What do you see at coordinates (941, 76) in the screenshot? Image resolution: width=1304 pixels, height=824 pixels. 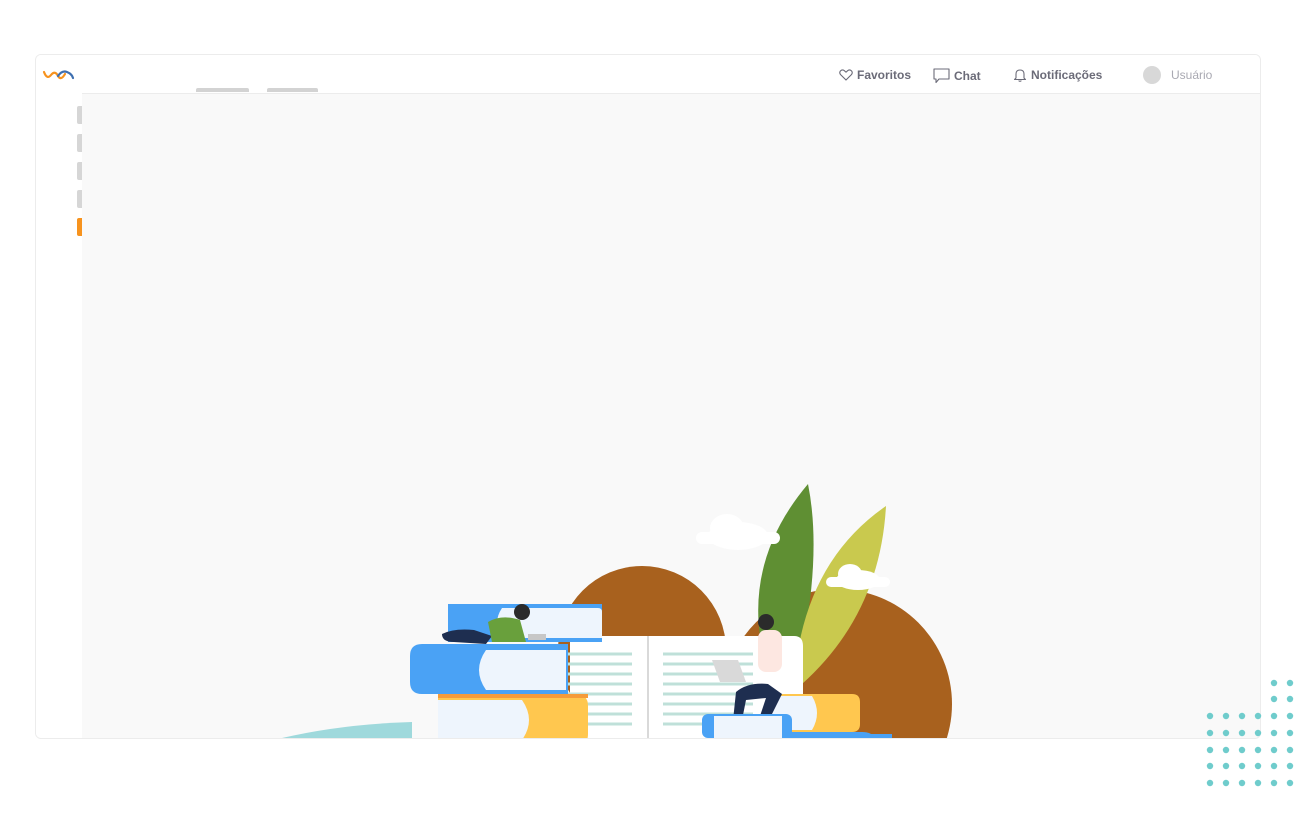 I see `chat-icon` at bounding box center [941, 76].